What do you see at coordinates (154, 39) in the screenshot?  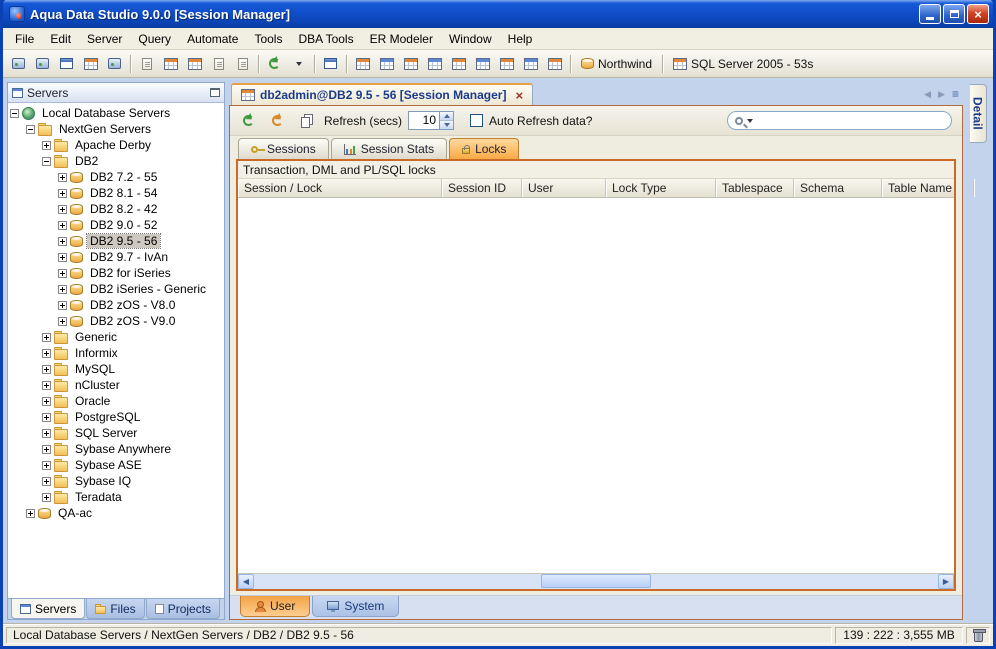 I see `menu-query: Query` at bounding box center [154, 39].